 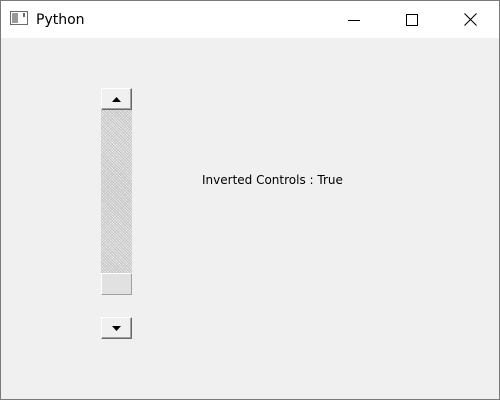 I want to click on arrow-up-icon, so click(x=116, y=99).